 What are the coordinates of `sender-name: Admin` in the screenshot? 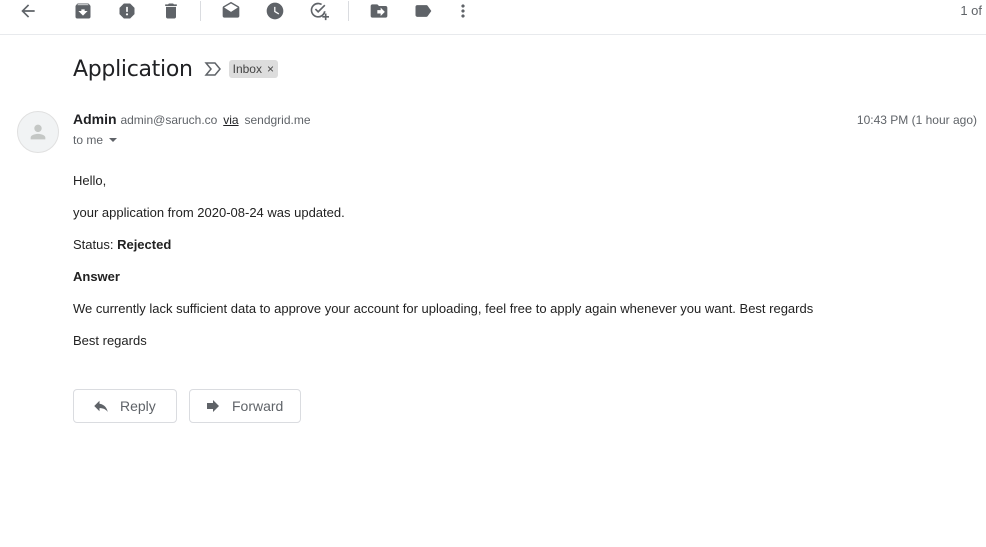 It's located at (95, 119).